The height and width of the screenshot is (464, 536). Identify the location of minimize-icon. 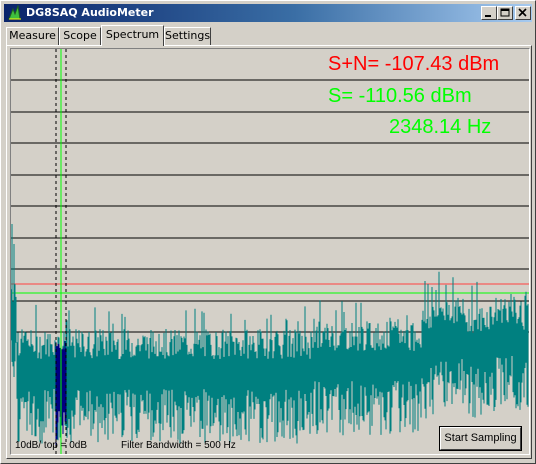
(488, 16).